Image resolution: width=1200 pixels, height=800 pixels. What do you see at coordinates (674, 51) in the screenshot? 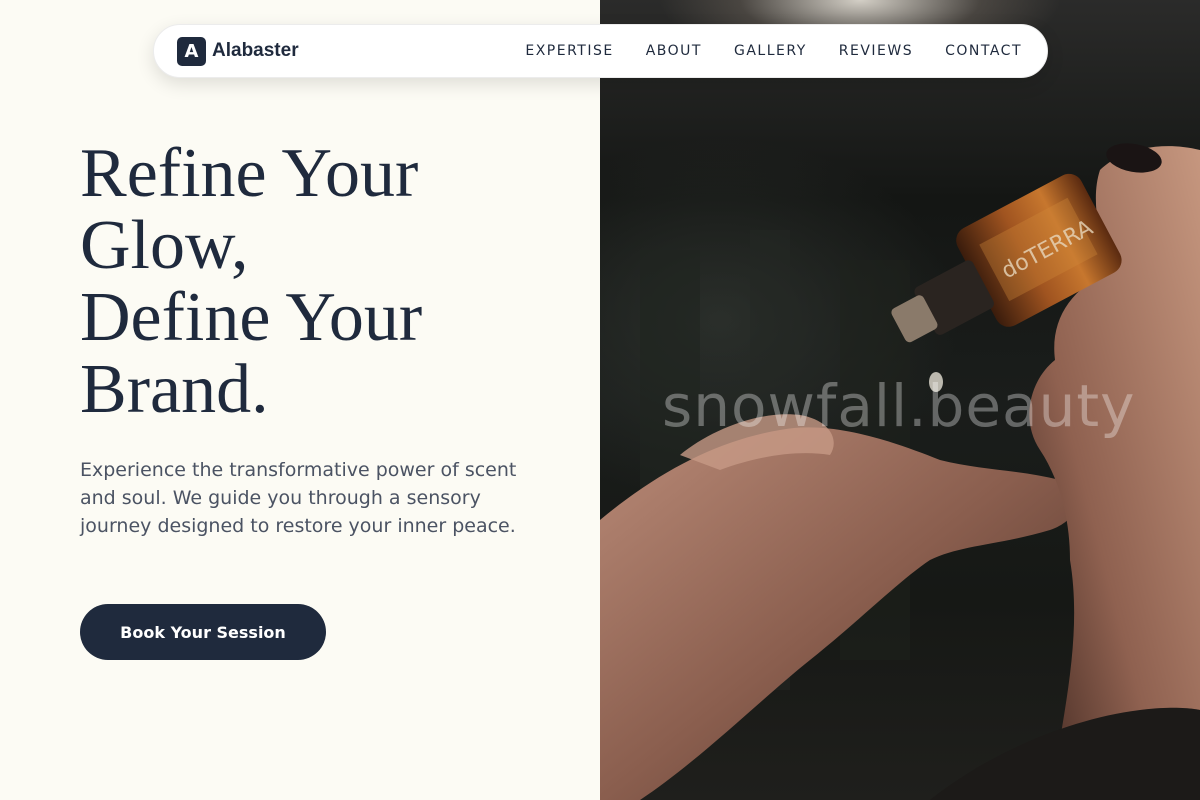
I see `nav-link-about: ABOUT` at bounding box center [674, 51].